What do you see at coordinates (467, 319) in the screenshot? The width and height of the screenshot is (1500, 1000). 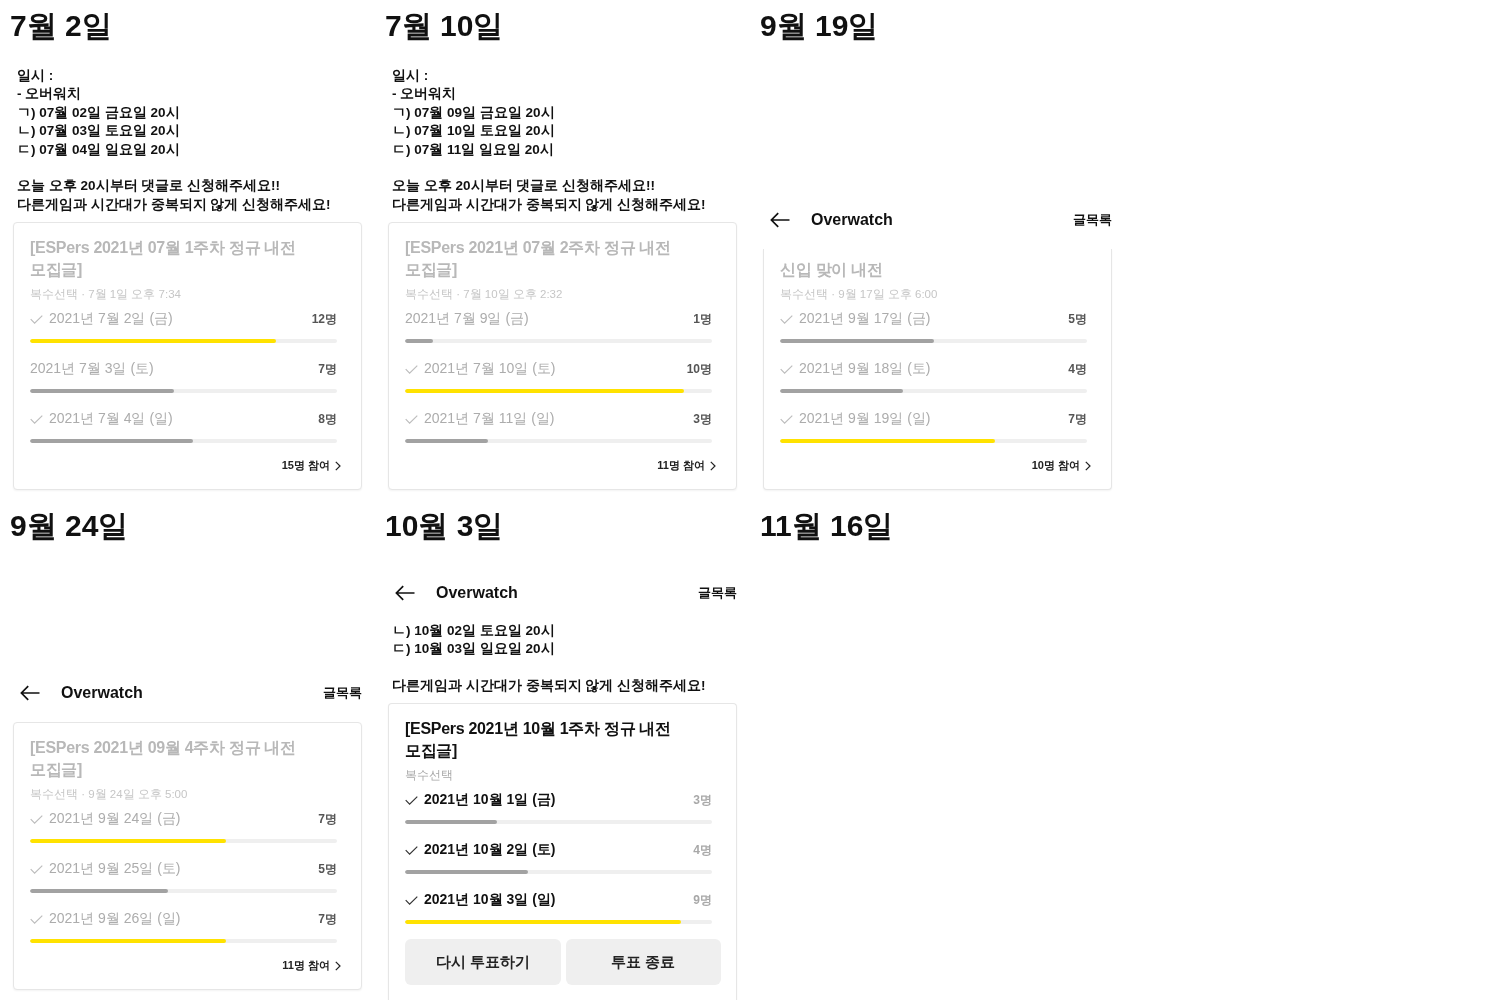 I see `option-label: 2021년 7월 9일 (금)` at bounding box center [467, 319].